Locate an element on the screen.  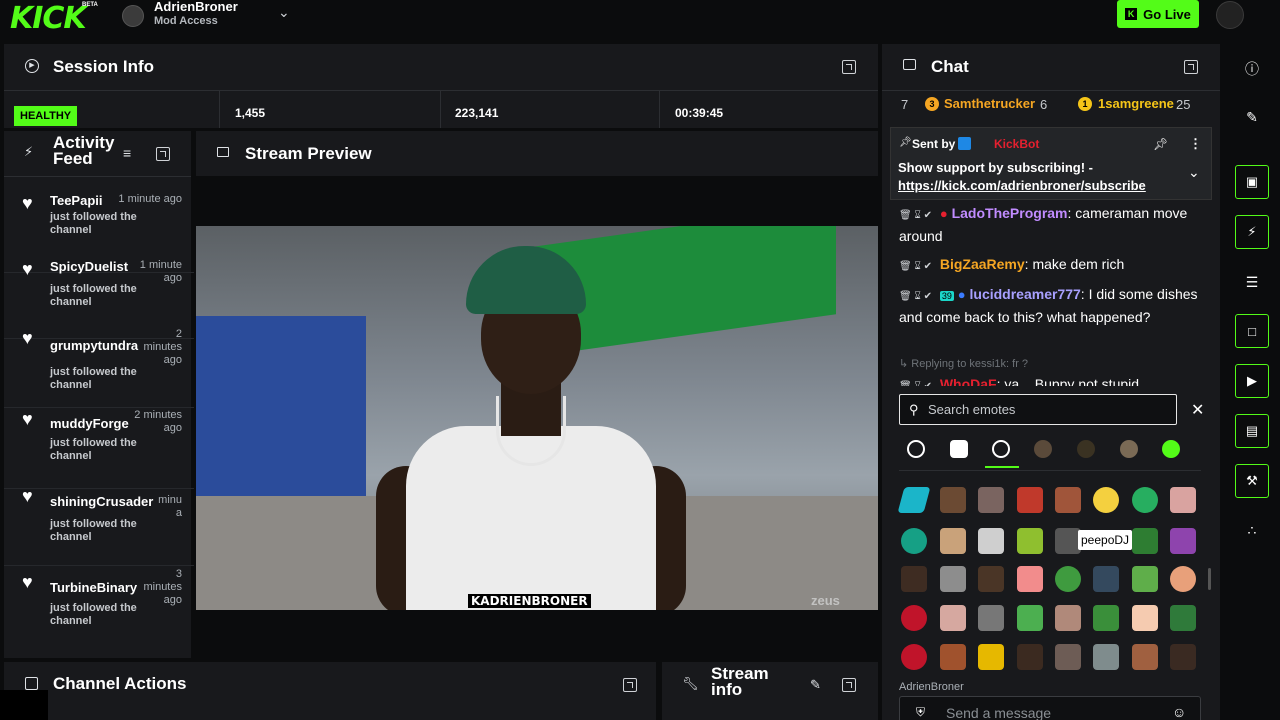
list-icon: ☰ is located at coordinates (1252, 282).